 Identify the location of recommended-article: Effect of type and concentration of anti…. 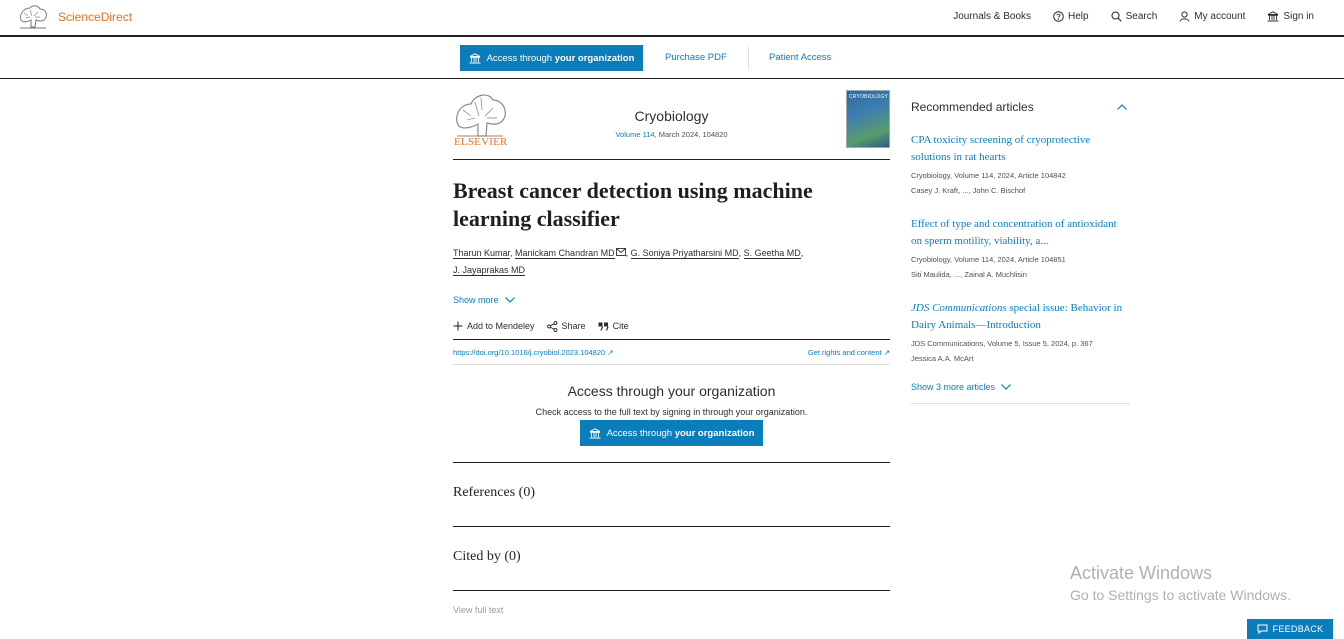
(1020, 249).